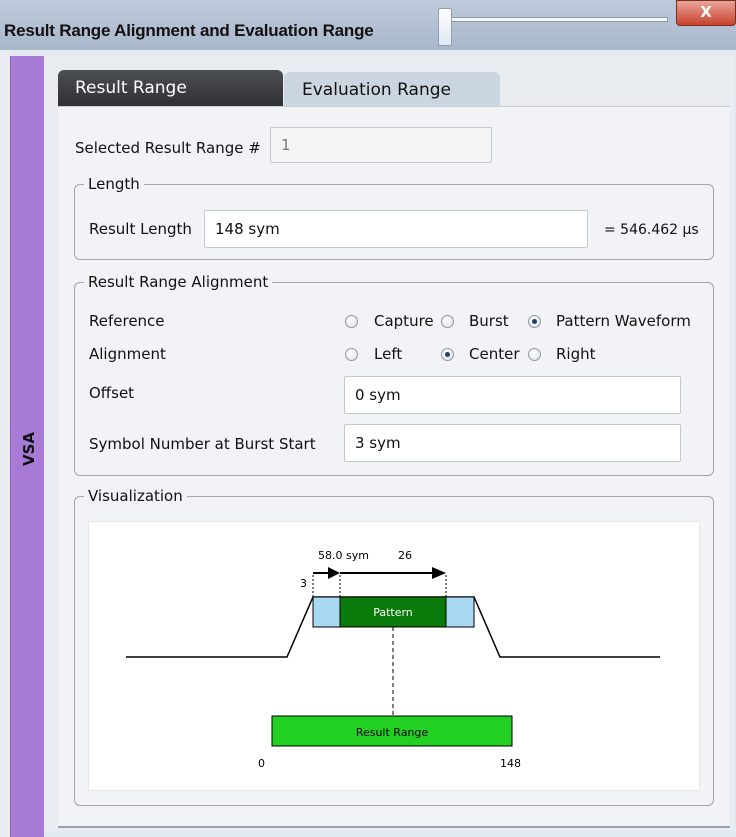 The image size is (736, 837). What do you see at coordinates (556, 19) in the screenshot?
I see `transparency-slider-track` at bounding box center [556, 19].